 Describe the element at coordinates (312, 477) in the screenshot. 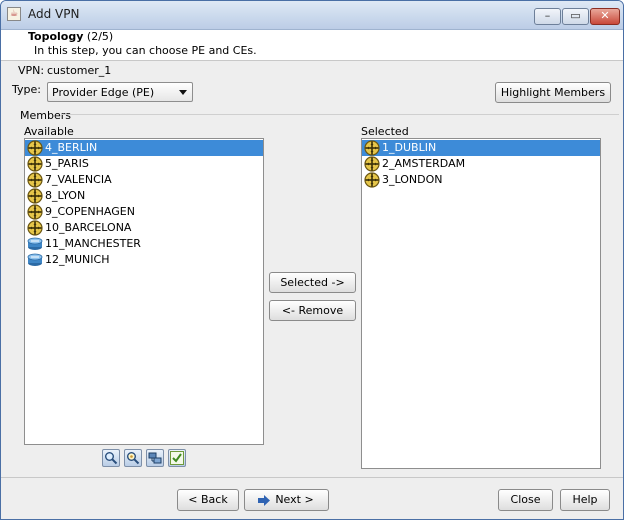

I see `footer-divider` at that location.